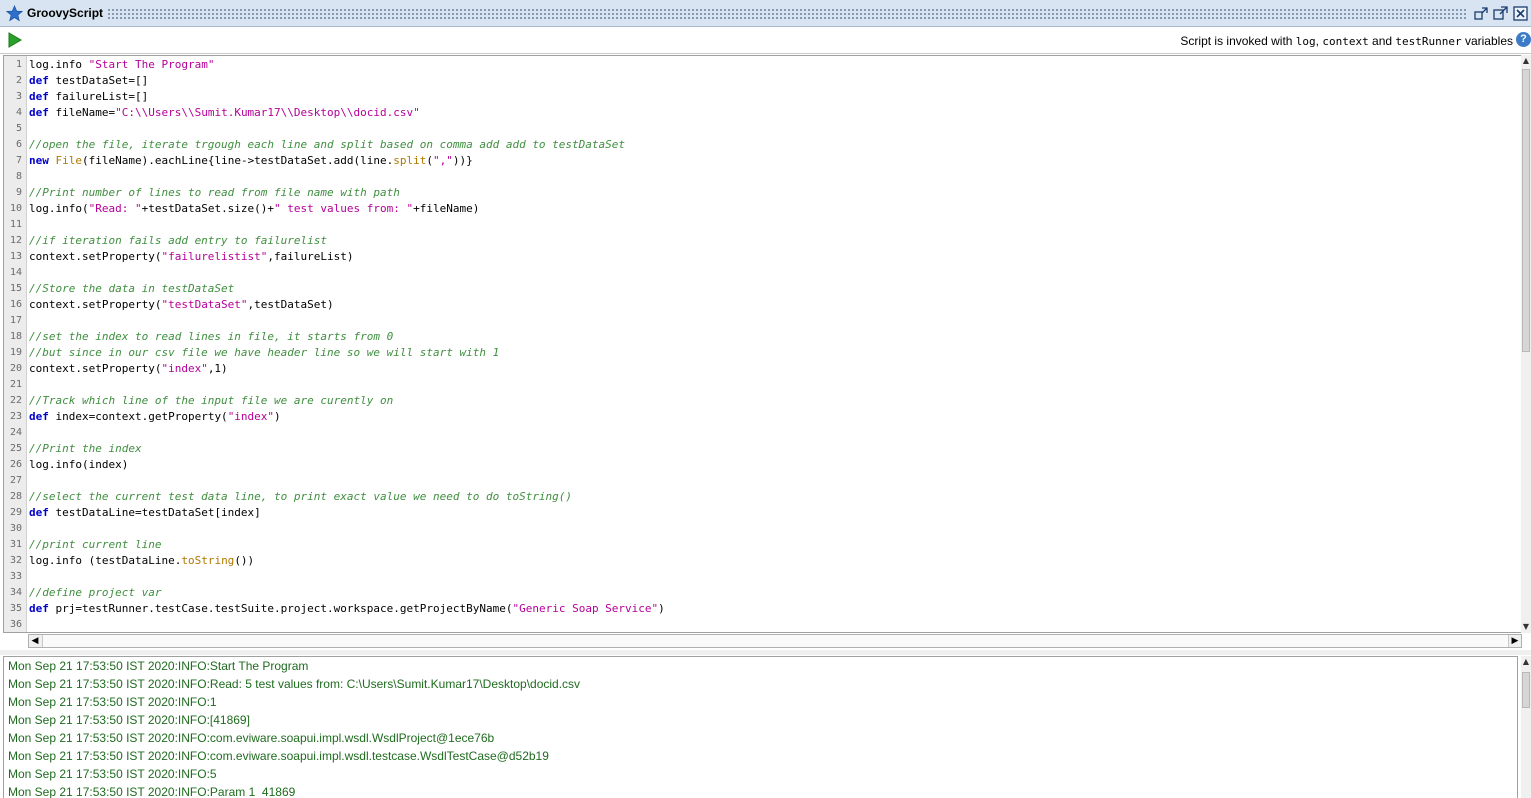 Image resolution: width=1531 pixels, height=798 pixels. Describe the element at coordinates (754, 417) in the screenshot. I see `code-line: 23 def index=context.getProperty("index")` at that location.